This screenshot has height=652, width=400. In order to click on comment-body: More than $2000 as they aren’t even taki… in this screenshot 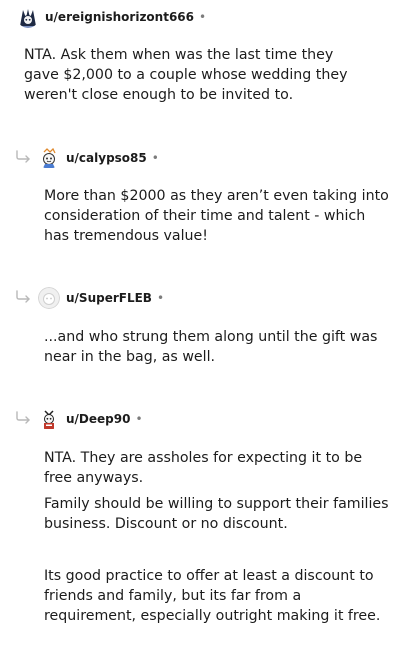, I will do `click(216, 216)`.